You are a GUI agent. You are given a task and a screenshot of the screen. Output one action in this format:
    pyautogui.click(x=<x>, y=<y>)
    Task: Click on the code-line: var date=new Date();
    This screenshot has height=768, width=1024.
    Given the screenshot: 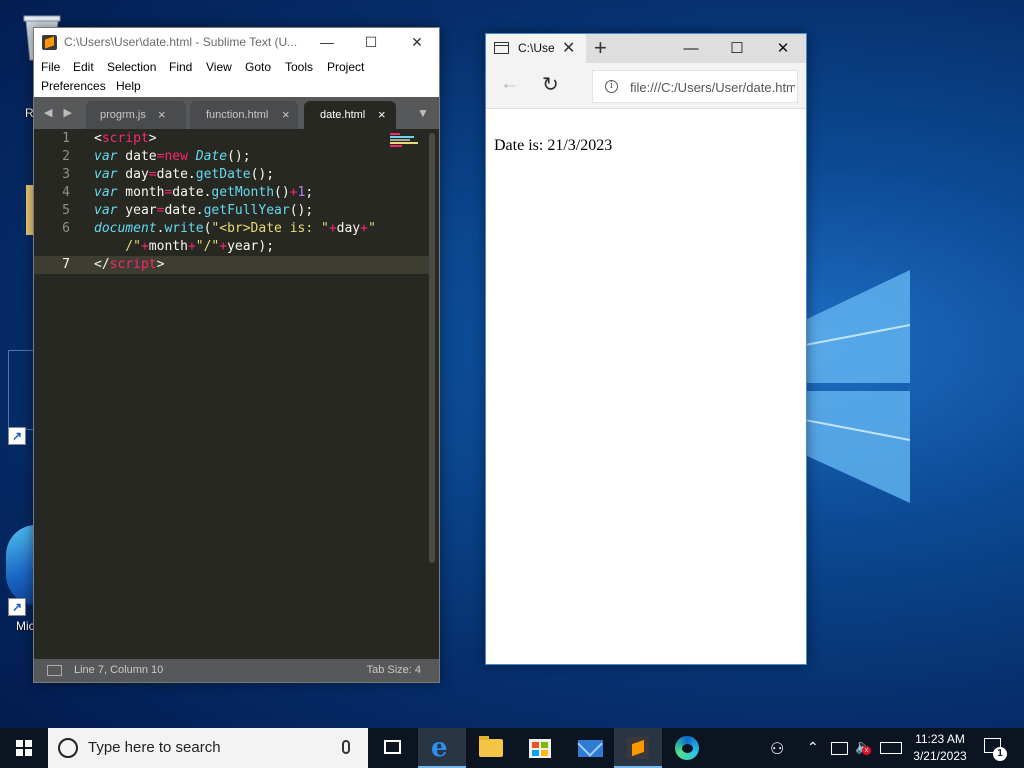 What is the action you would take?
    pyautogui.click(x=172, y=156)
    